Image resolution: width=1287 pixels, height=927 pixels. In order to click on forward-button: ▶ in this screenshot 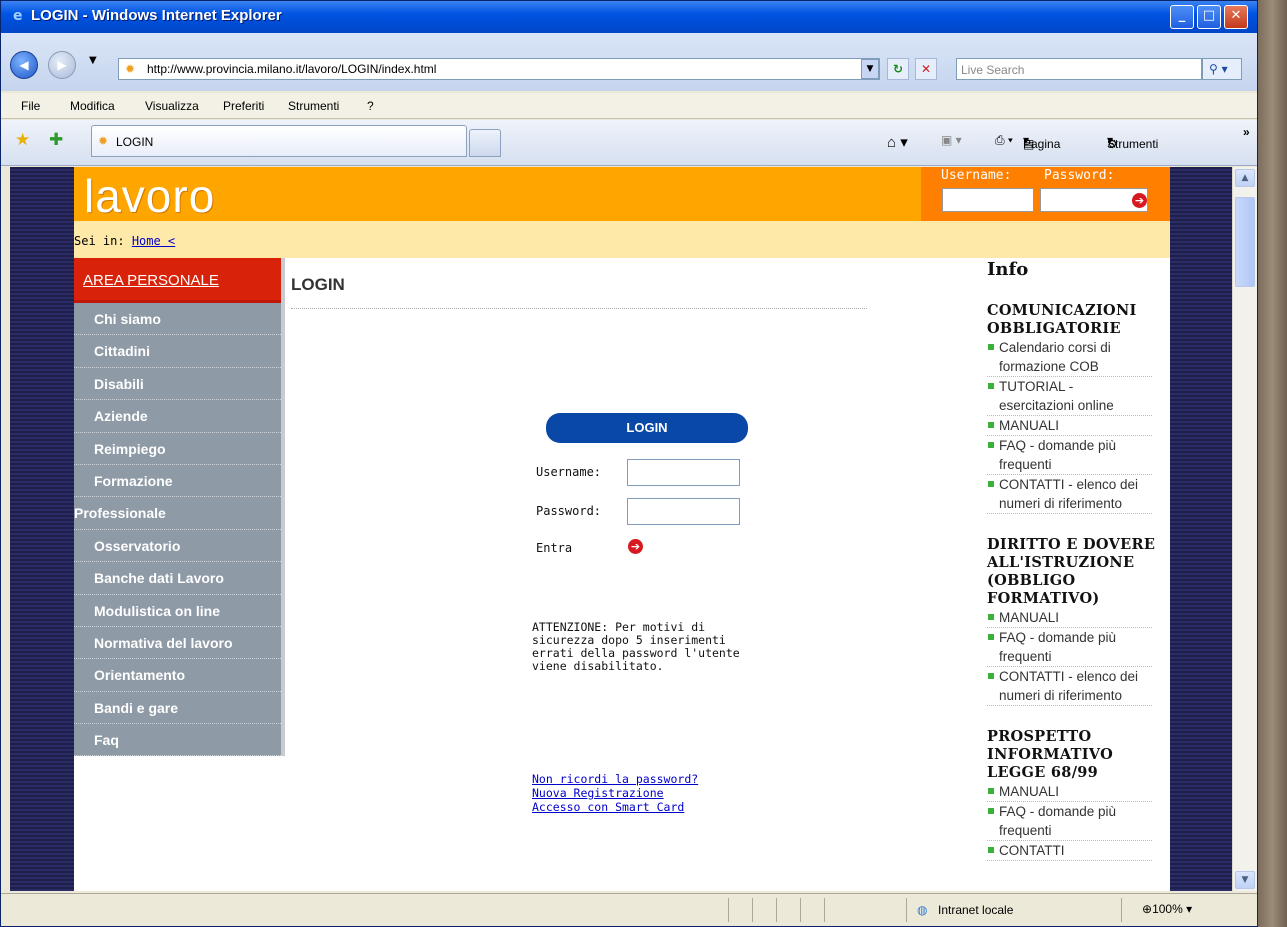, I will do `click(62, 65)`.